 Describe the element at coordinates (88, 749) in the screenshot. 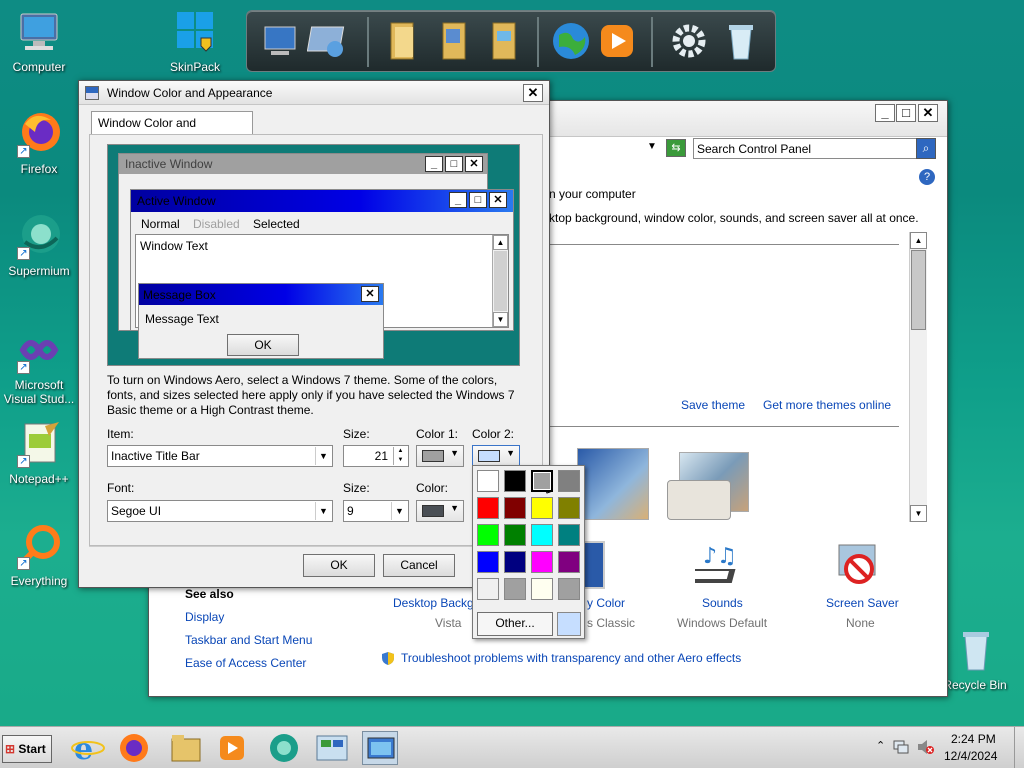

I see `internet-explorer-icon: e` at that location.